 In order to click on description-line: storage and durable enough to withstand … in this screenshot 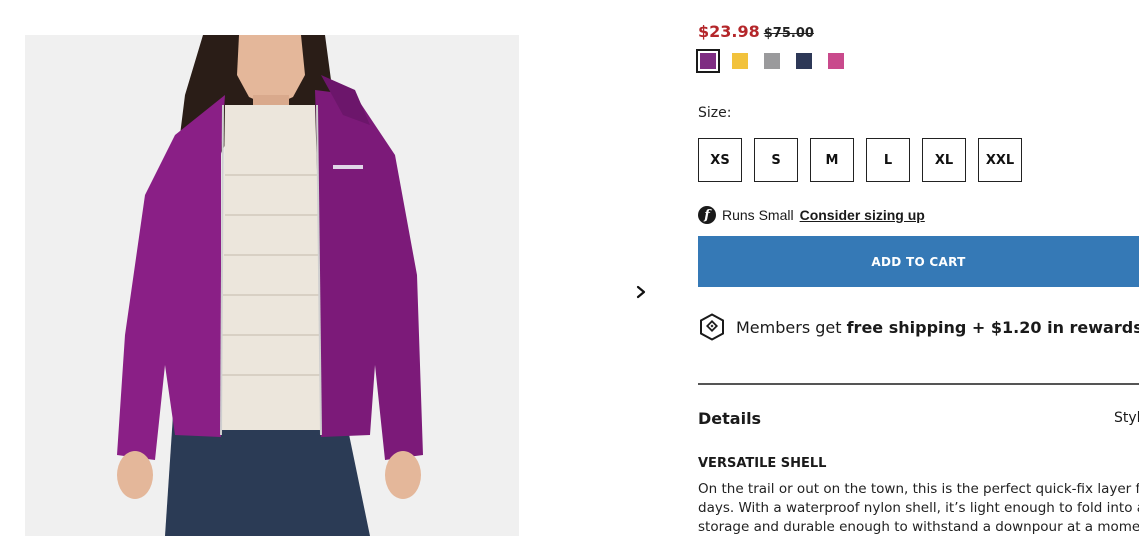, I will do `click(918, 527)`.